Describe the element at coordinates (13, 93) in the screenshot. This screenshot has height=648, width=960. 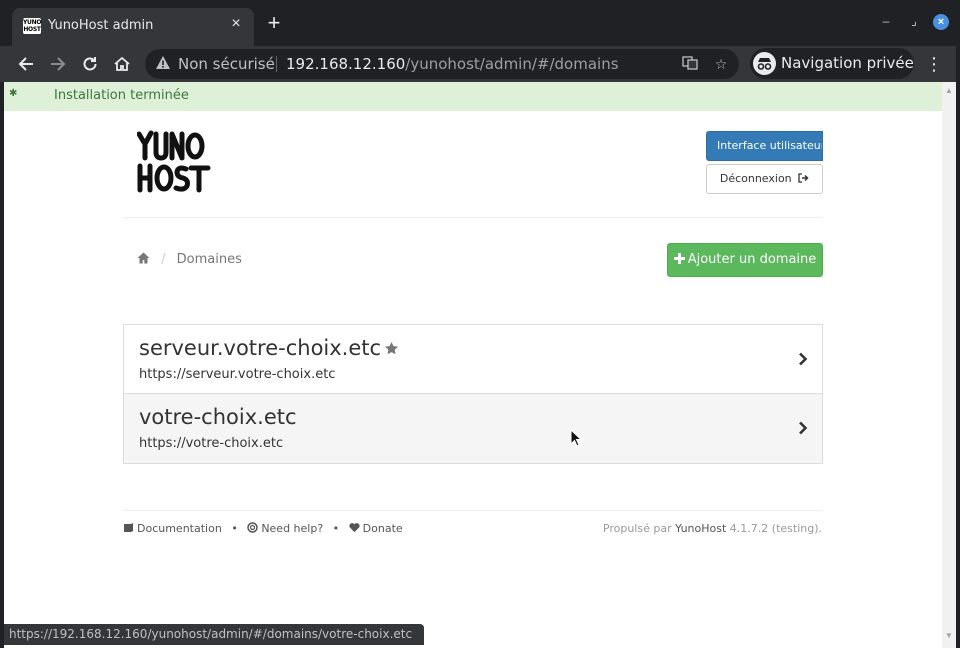
I see `thumbtack-icon: ✱` at that location.